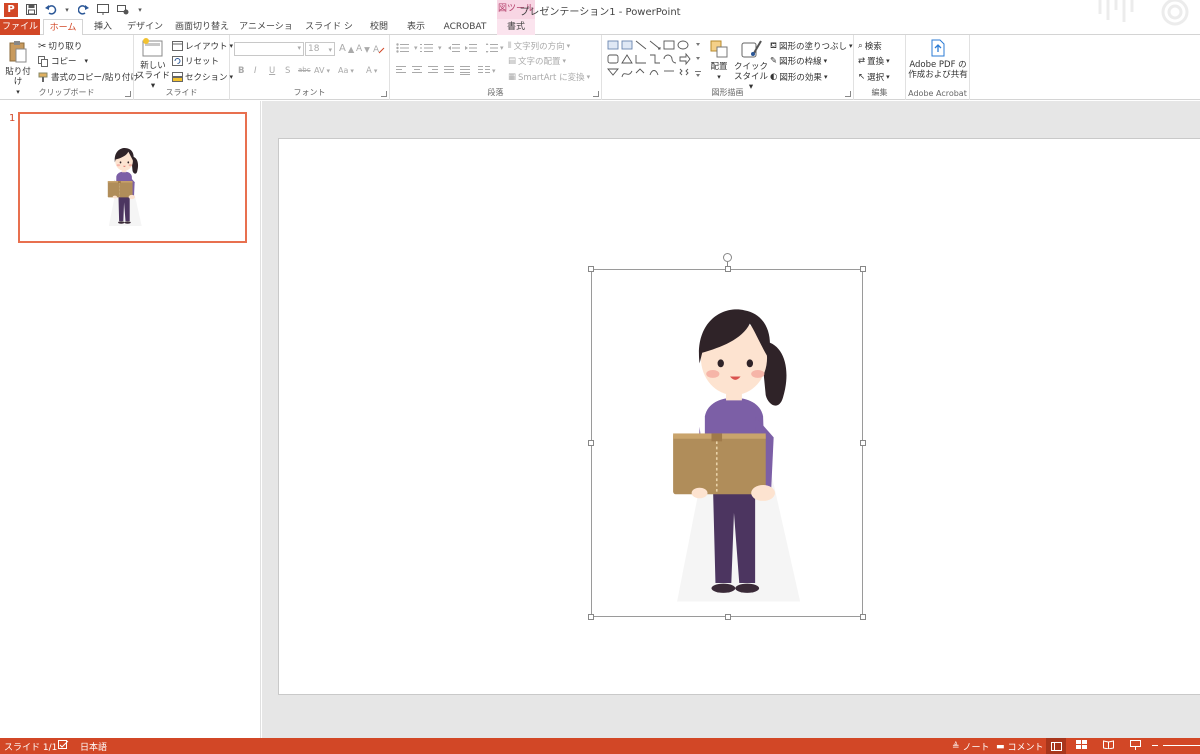 This screenshot has height=754, width=1200. I want to click on distributed-icon, so click(465, 70).